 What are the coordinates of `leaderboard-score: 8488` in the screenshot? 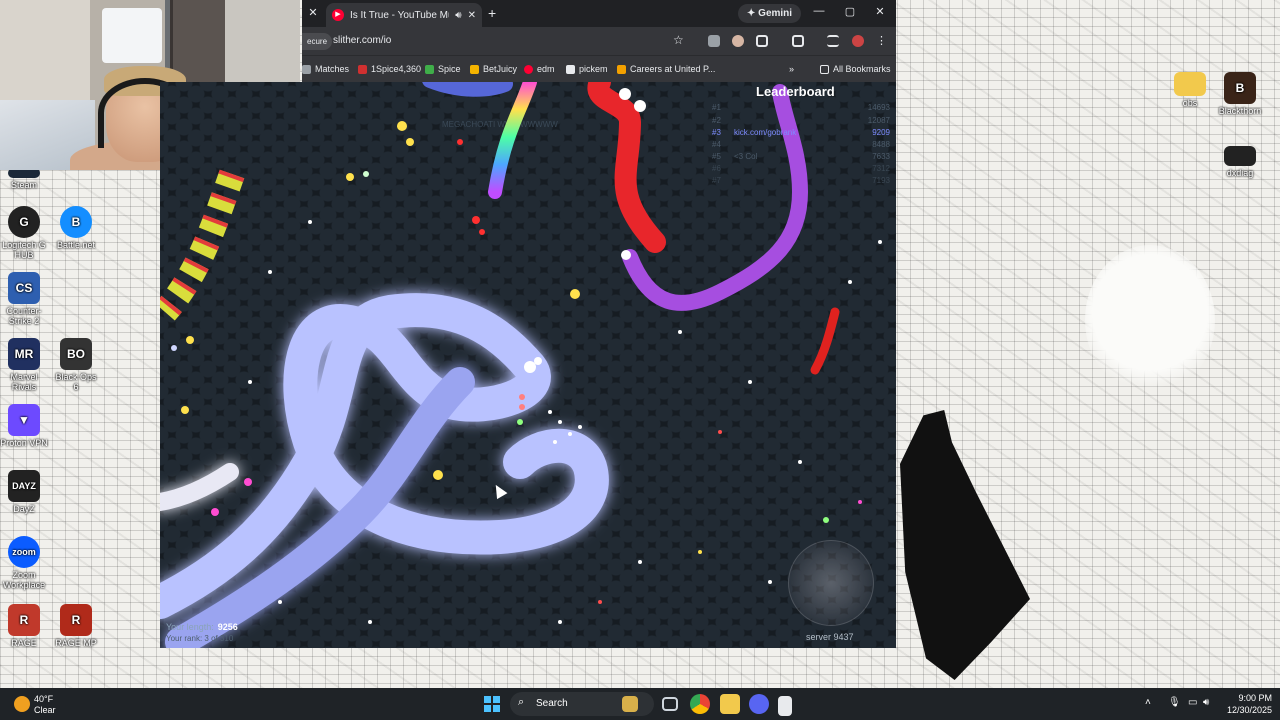 It's located at (881, 144).